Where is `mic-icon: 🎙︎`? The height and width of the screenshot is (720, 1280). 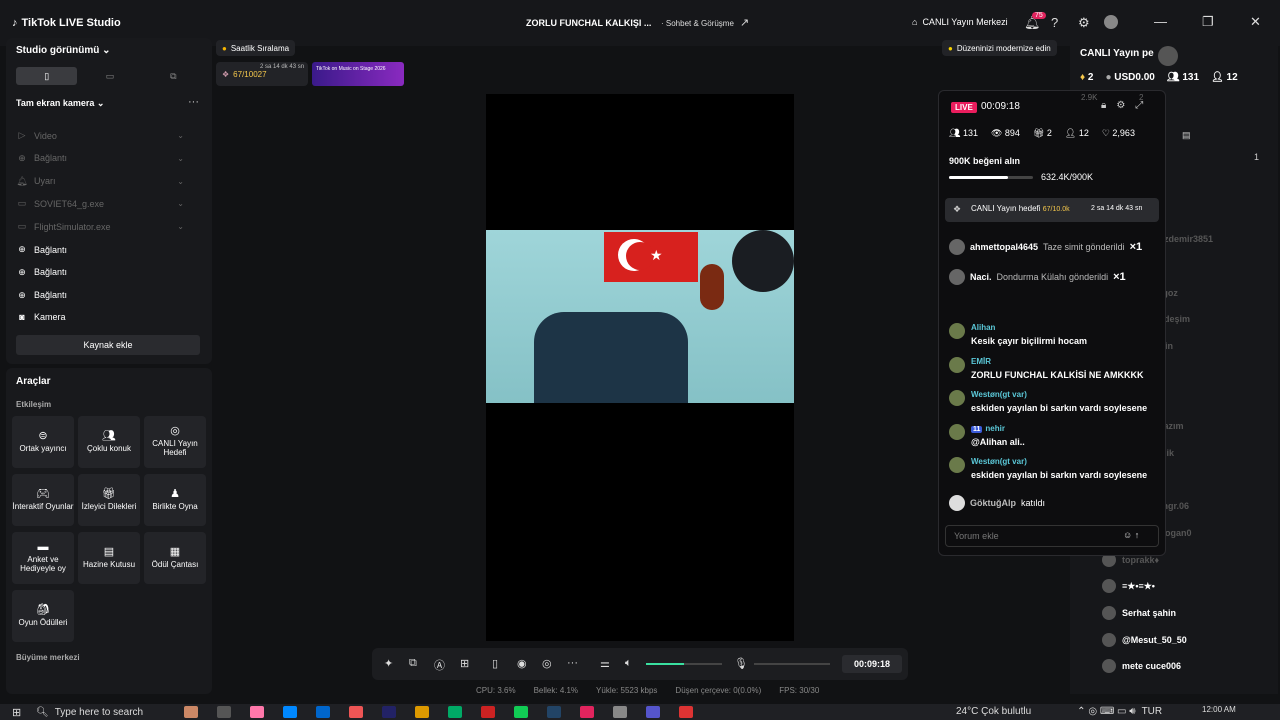
mic-icon: 🎙︎ is located at coordinates (741, 663).